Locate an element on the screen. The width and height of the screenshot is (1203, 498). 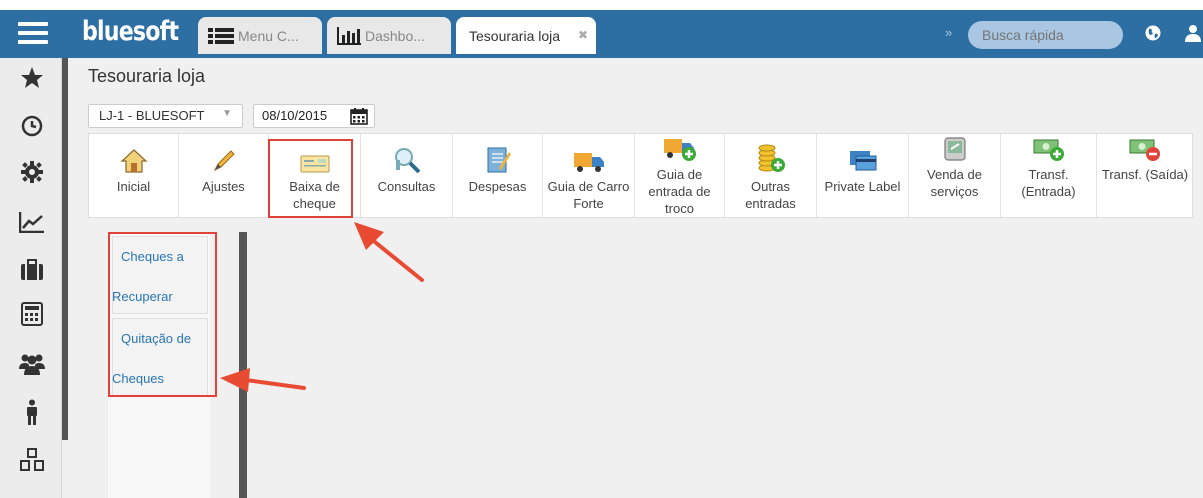
toolbar-button-outras-entradas: Outras entradas is located at coordinates (771, 175).